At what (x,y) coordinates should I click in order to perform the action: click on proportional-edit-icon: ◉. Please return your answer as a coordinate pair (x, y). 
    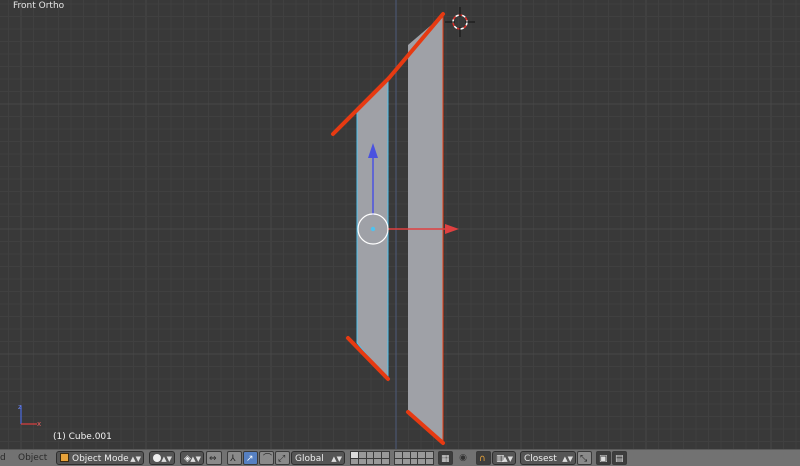
    Looking at the image, I should click on (463, 458).